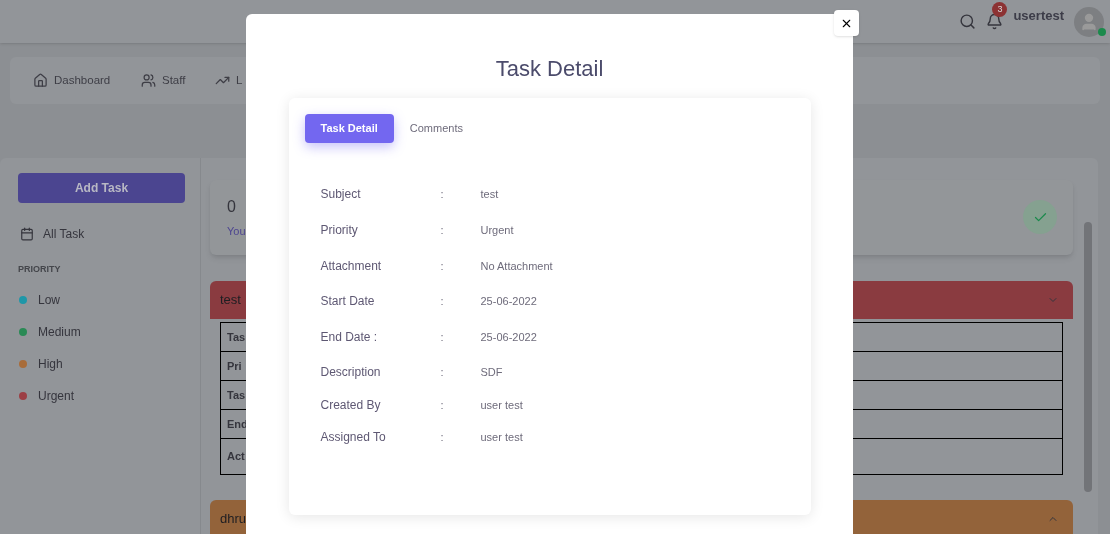 The image size is (1110, 534). Describe the element at coordinates (178, 80) in the screenshot. I see `nav-link: Staff` at that location.